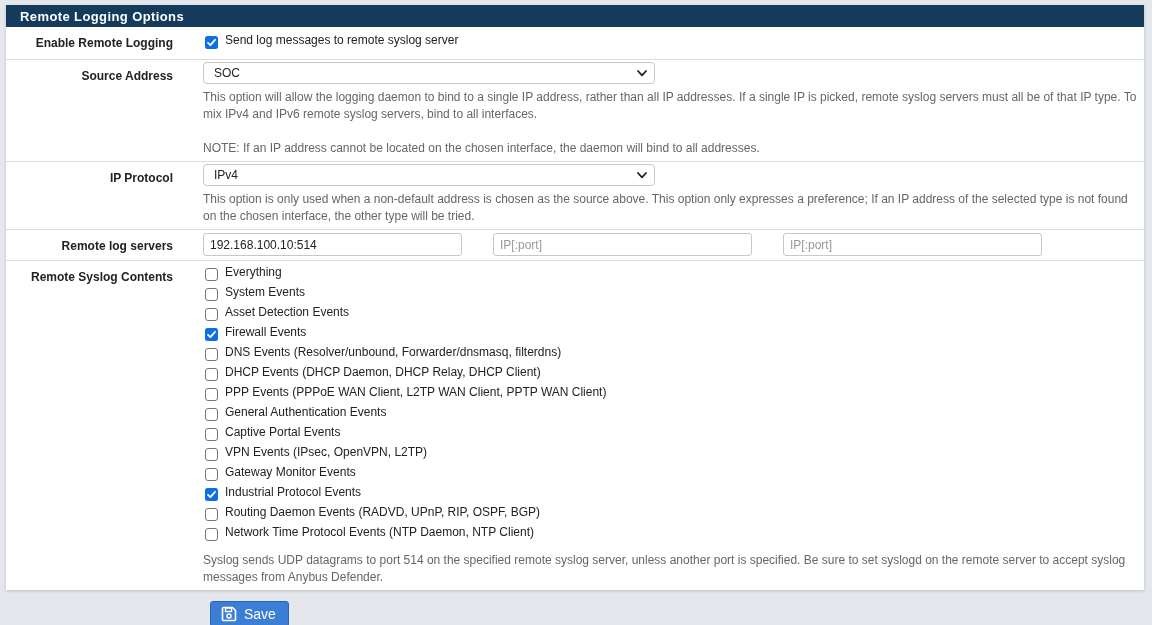  I want to click on help-text: This option is only used when a non-default address is chosen as the source above. This option only expresses a preference; If an IP address of the selected type is not found on the chosen interface, the other type will be tried., so click(666, 208).